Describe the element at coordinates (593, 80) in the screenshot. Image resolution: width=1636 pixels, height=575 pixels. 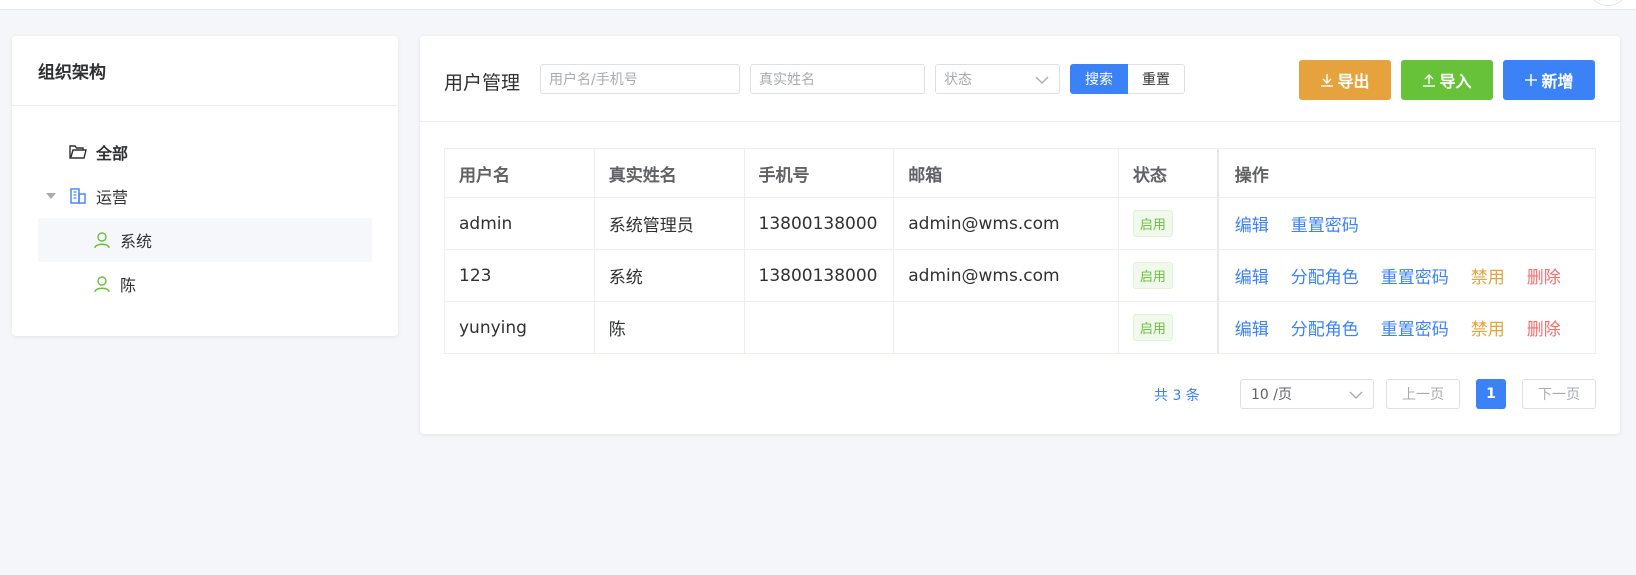
I see `username-placeholder: 用户名/手机号` at that location.